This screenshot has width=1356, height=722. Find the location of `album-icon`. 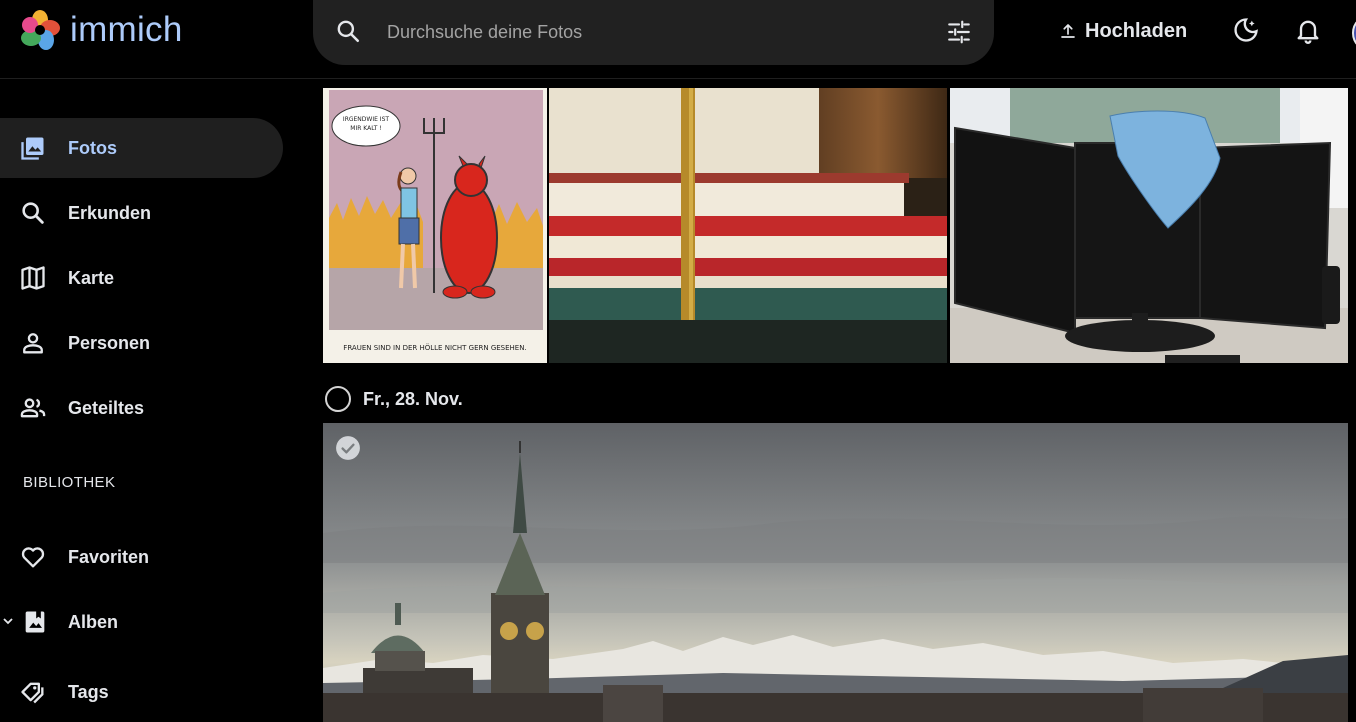

album-icon is located at coordinates (35, 622).